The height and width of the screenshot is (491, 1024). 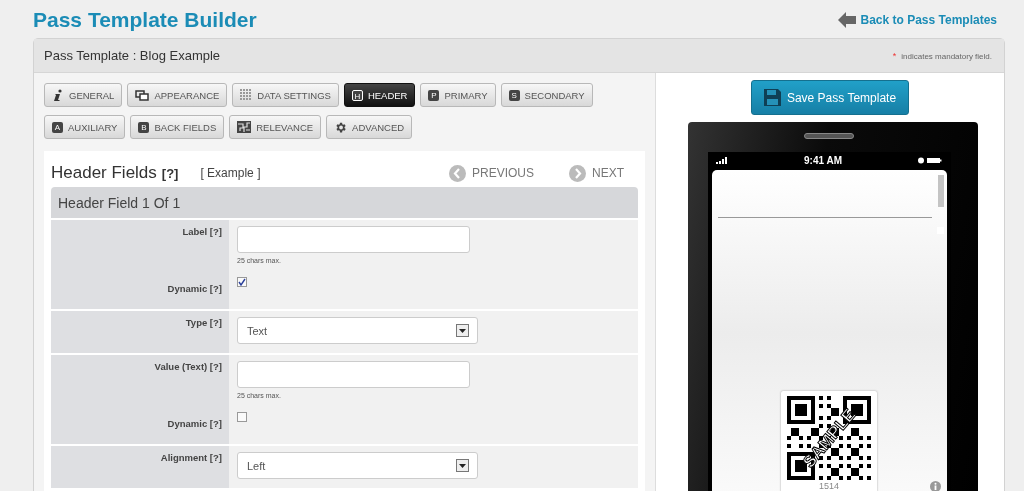 I want to click on letter-badge: H, so click(x=357, y=95).